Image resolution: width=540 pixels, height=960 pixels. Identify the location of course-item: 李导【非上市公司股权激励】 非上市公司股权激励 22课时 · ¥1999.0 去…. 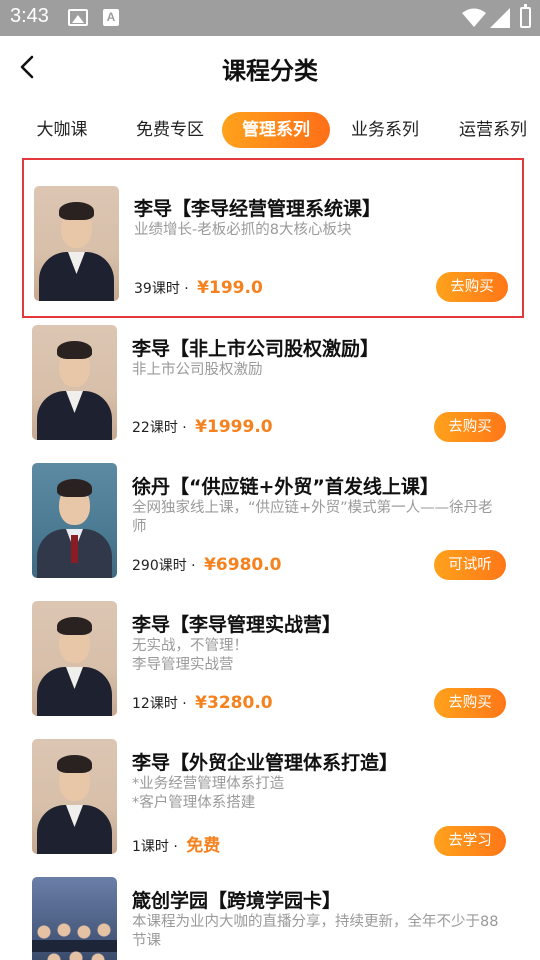
(273, 371).